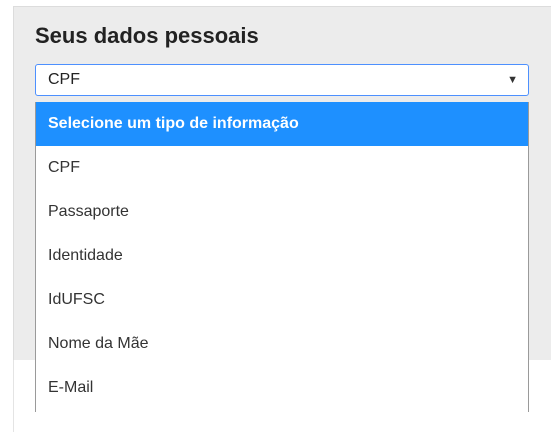 The width and height of the screenshot is (551, 432). I want to click on select-current-value: CPF, so click(64, 79).